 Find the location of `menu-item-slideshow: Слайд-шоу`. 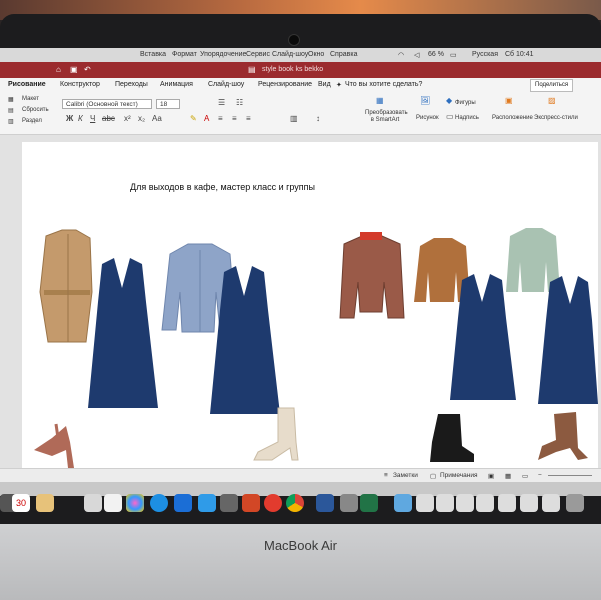

menu-item-slideshow: Слайд-шоу is located at coordinates (290, 54).